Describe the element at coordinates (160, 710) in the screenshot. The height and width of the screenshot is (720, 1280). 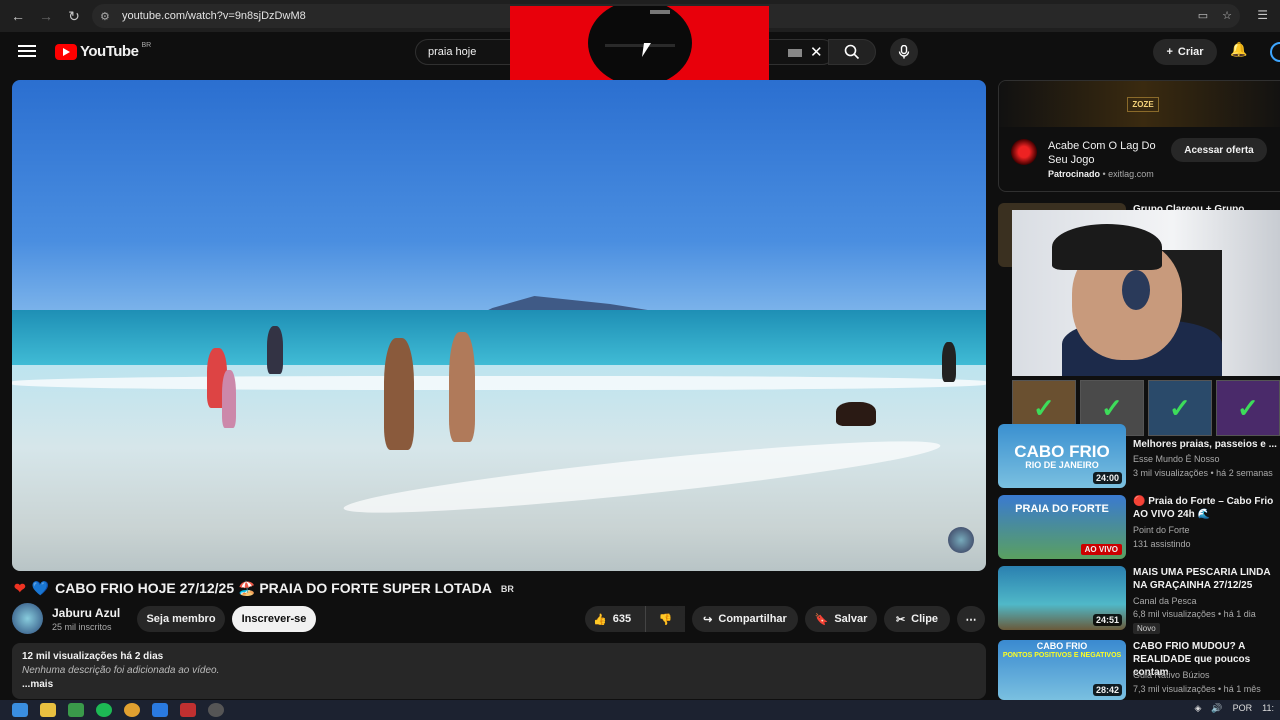
I see `edge-icon` at that location.